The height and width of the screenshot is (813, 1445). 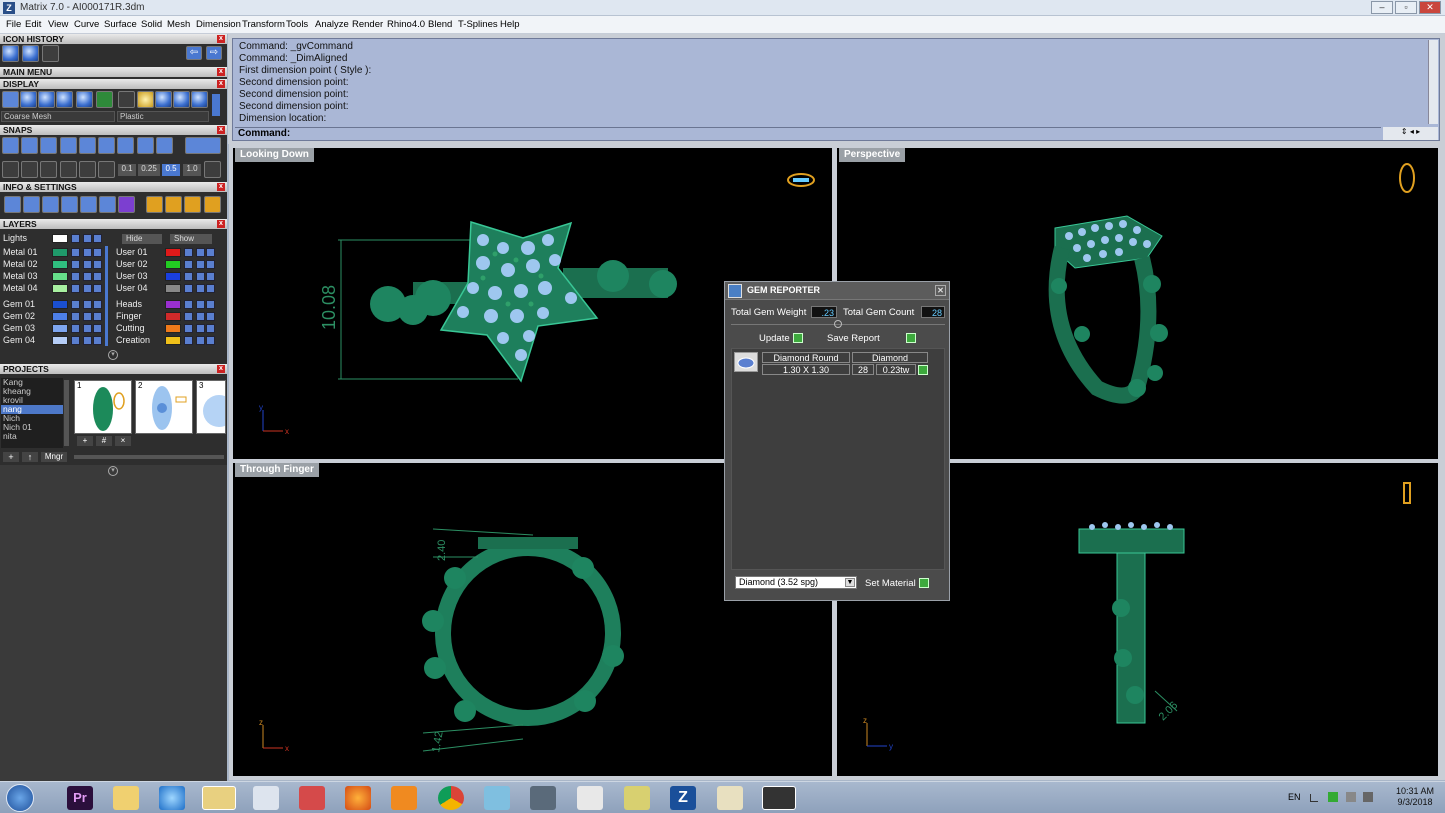 What do you see at coordinates (120, 24) in the screenshot?
I see `menu-surface: Surface` at bounding box center [120, 24].